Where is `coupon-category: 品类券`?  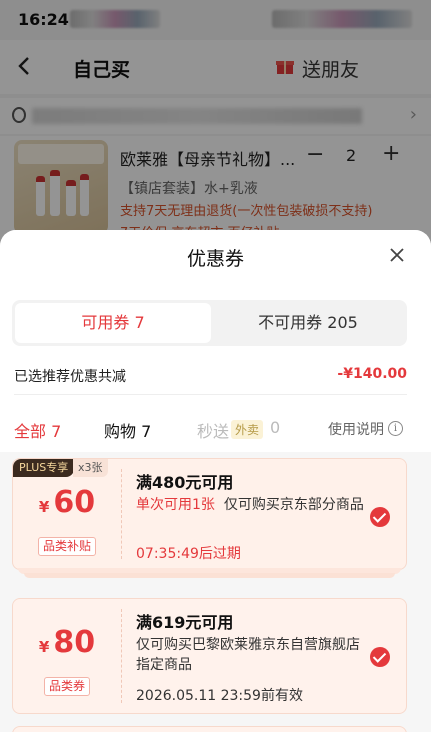 coupon-category: 品类券 is located at coordinates (67, 685).